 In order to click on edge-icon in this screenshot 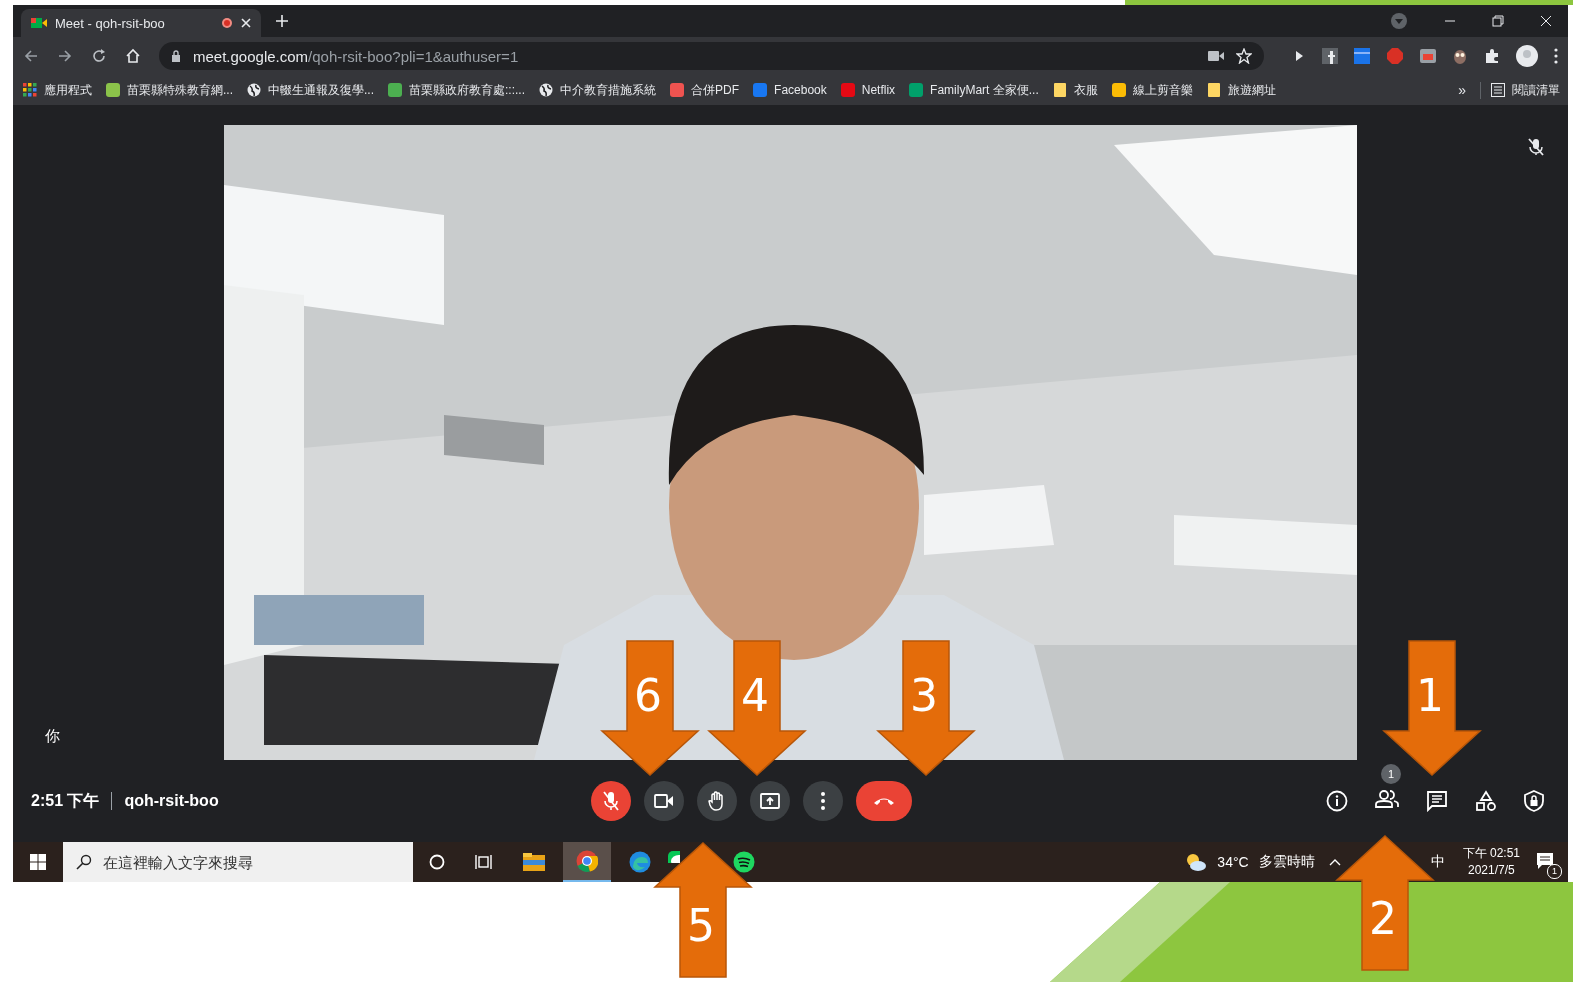, I will do `click(640, 862)`.